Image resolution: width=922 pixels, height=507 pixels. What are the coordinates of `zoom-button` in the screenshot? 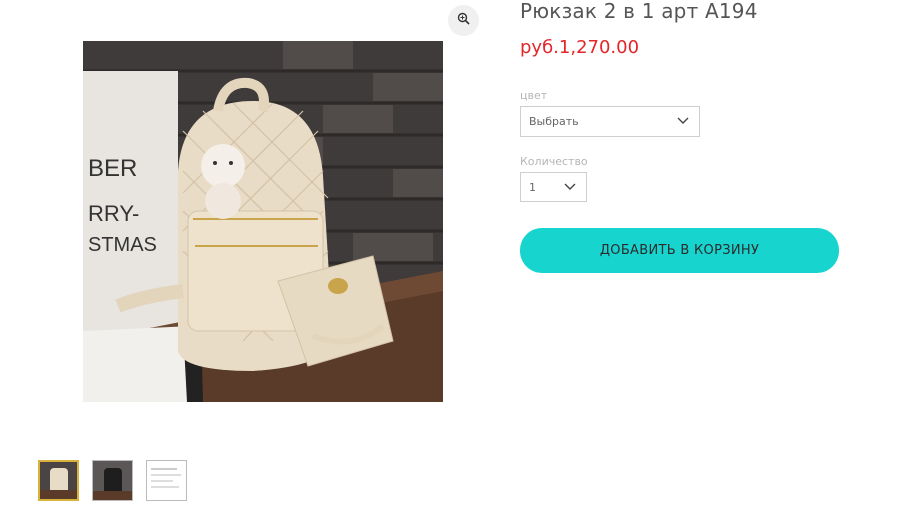 It's located at (463, 20).